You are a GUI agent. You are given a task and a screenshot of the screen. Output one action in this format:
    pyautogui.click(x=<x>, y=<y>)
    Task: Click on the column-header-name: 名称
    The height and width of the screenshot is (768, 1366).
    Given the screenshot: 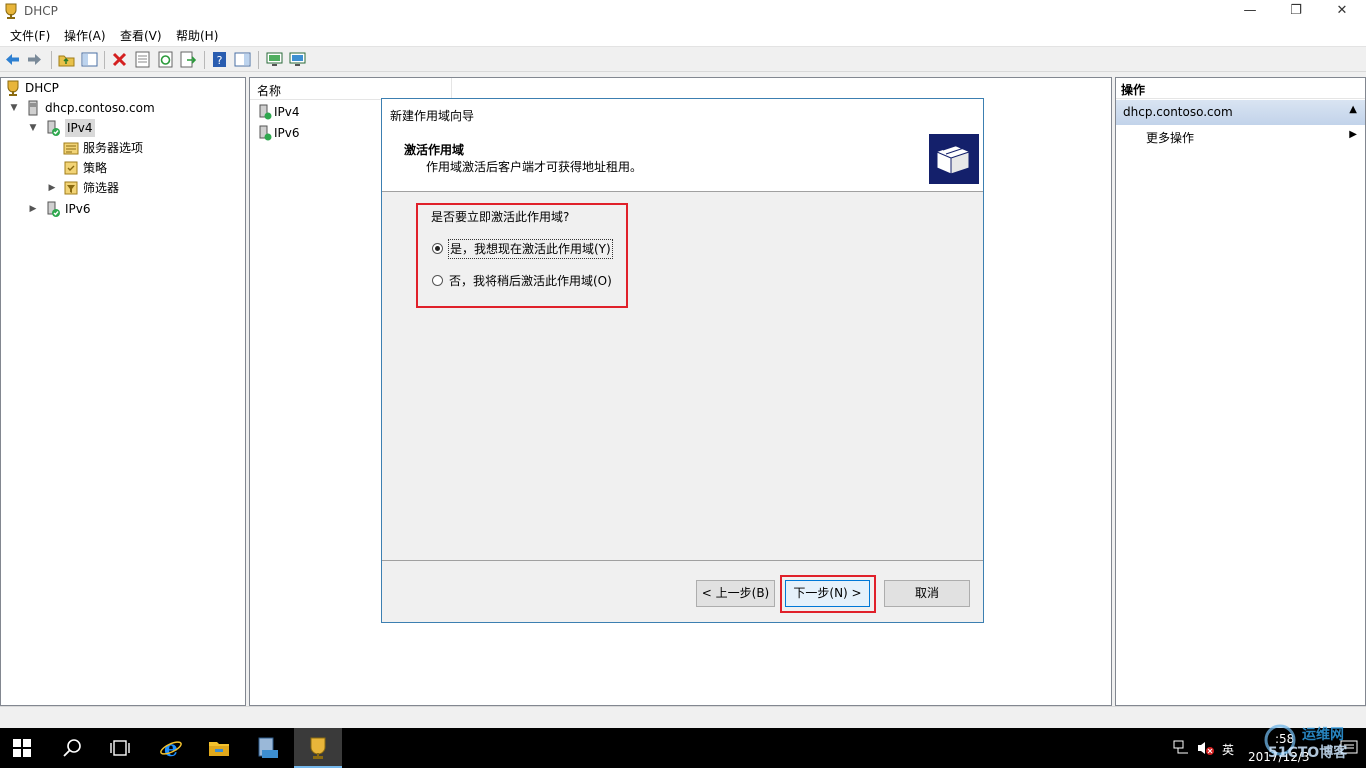 What is the action you would take?
    pyautogui.click(x=351, y=89)
    